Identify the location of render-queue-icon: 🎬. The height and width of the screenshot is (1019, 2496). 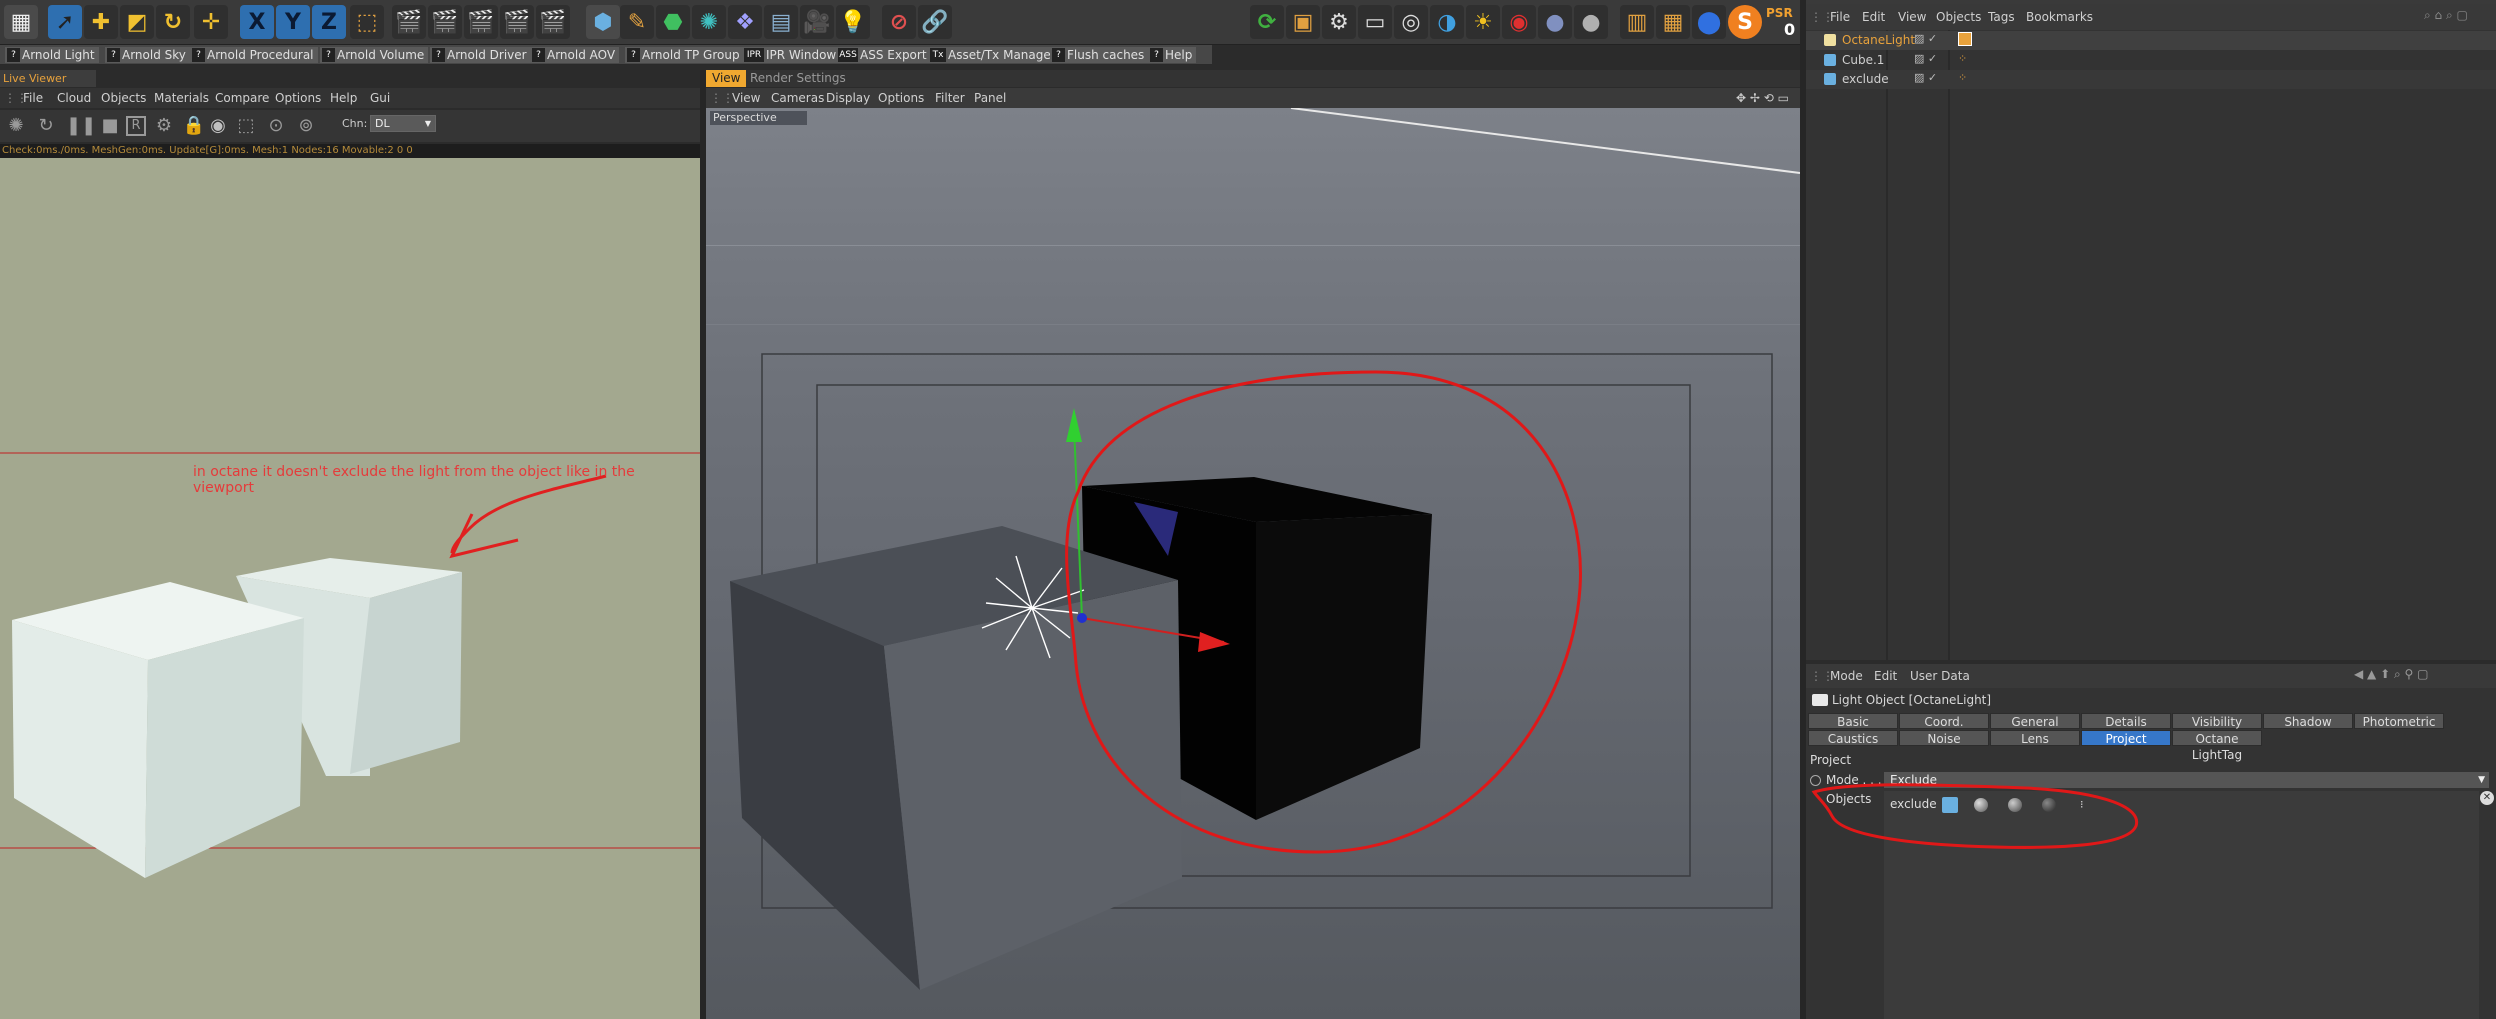
(517, 22).